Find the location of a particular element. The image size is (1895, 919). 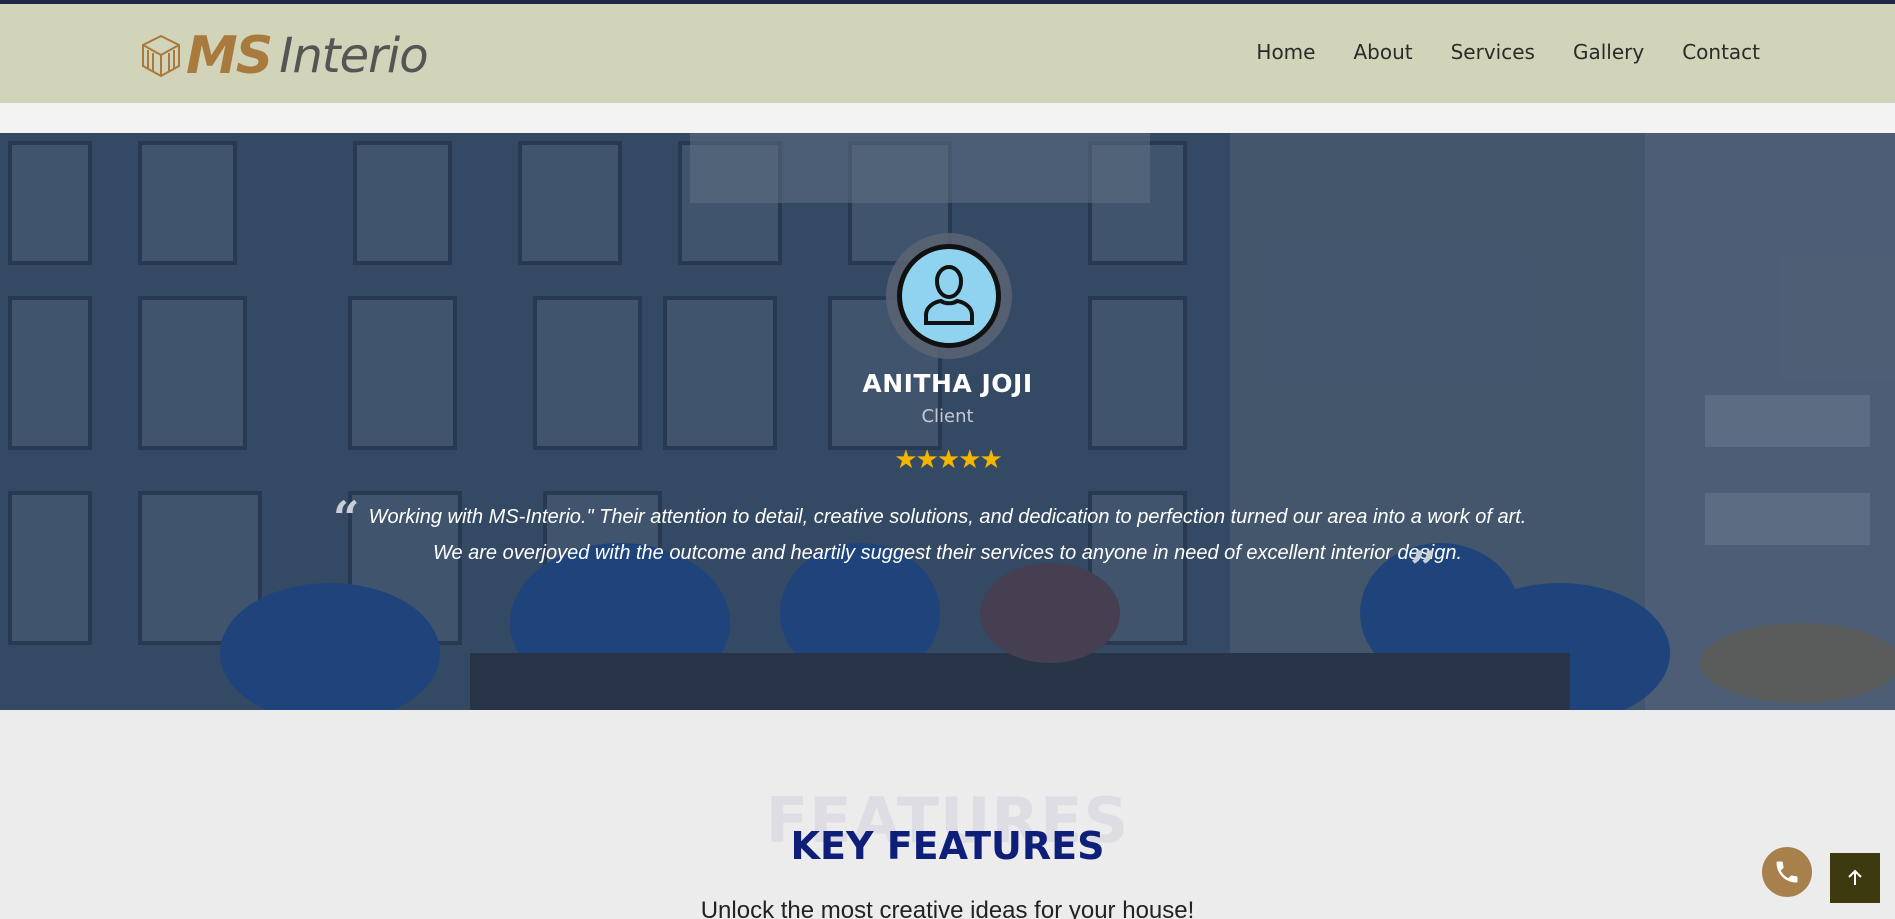

nav-home: Home is located at coordinates (1285, 52).